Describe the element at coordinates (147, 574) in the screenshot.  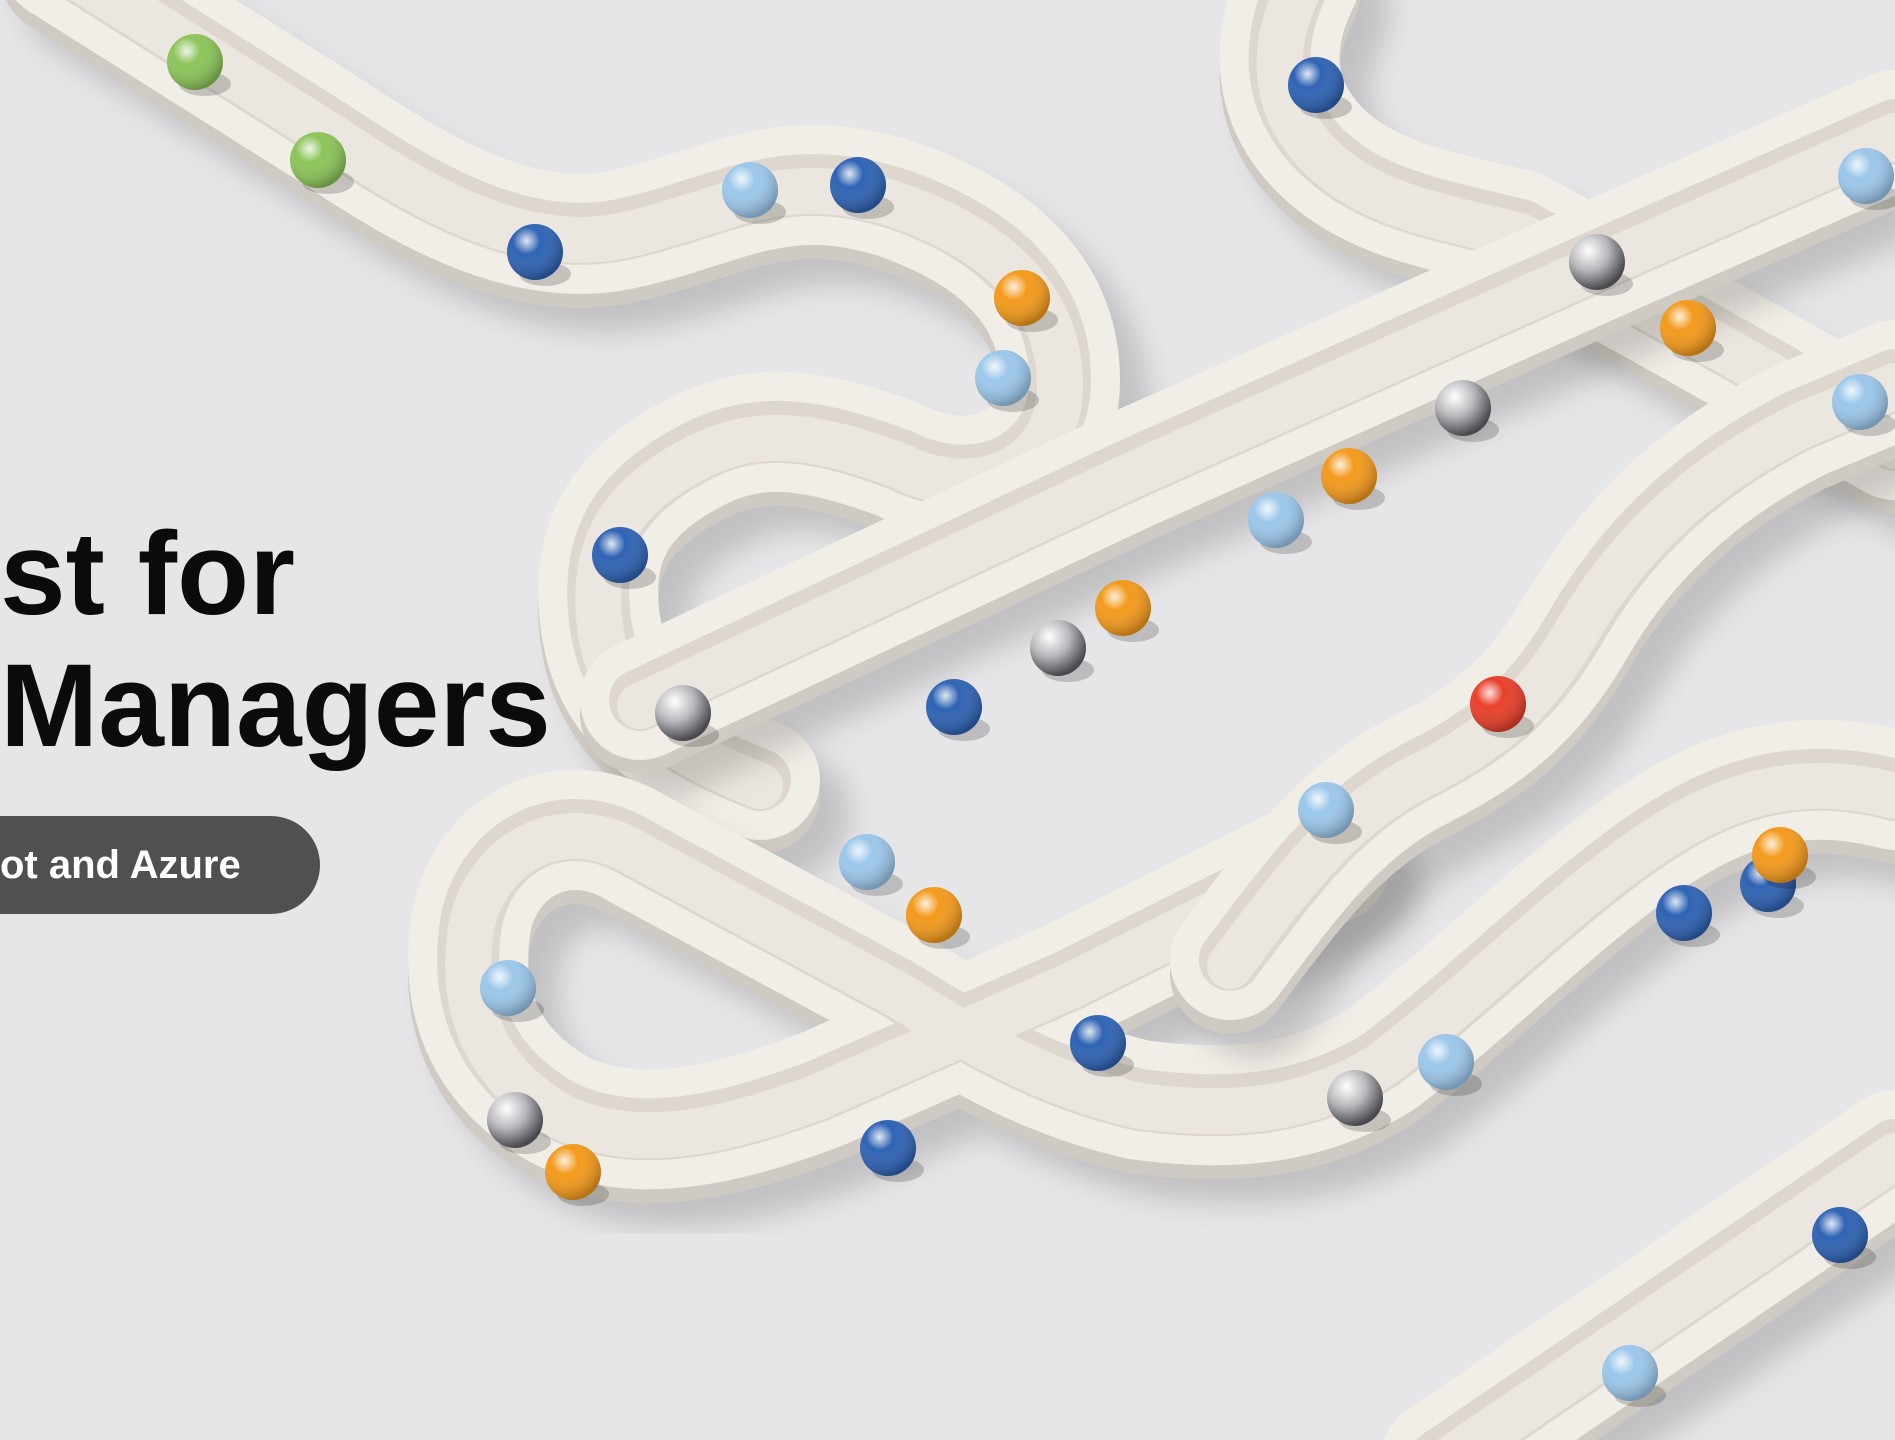
I see `page-title-line-1: st for` at that location.